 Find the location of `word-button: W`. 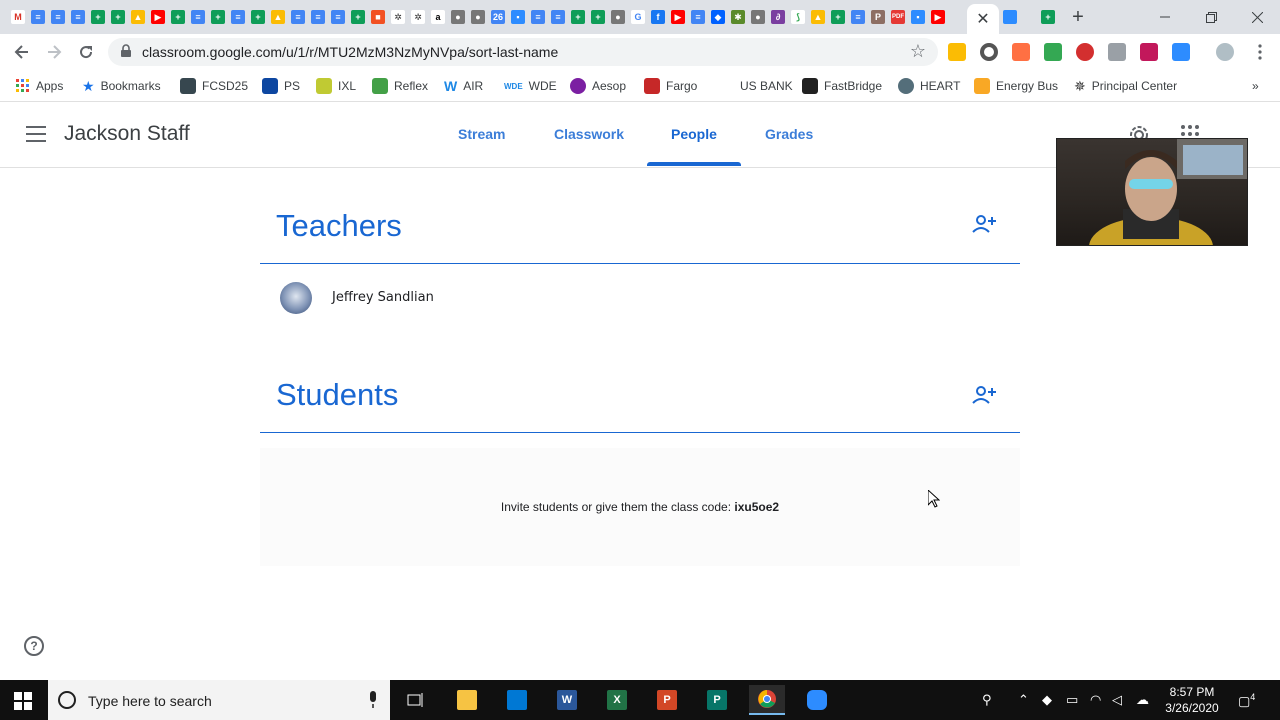

word-button: W is located at coordinates (567, 700).